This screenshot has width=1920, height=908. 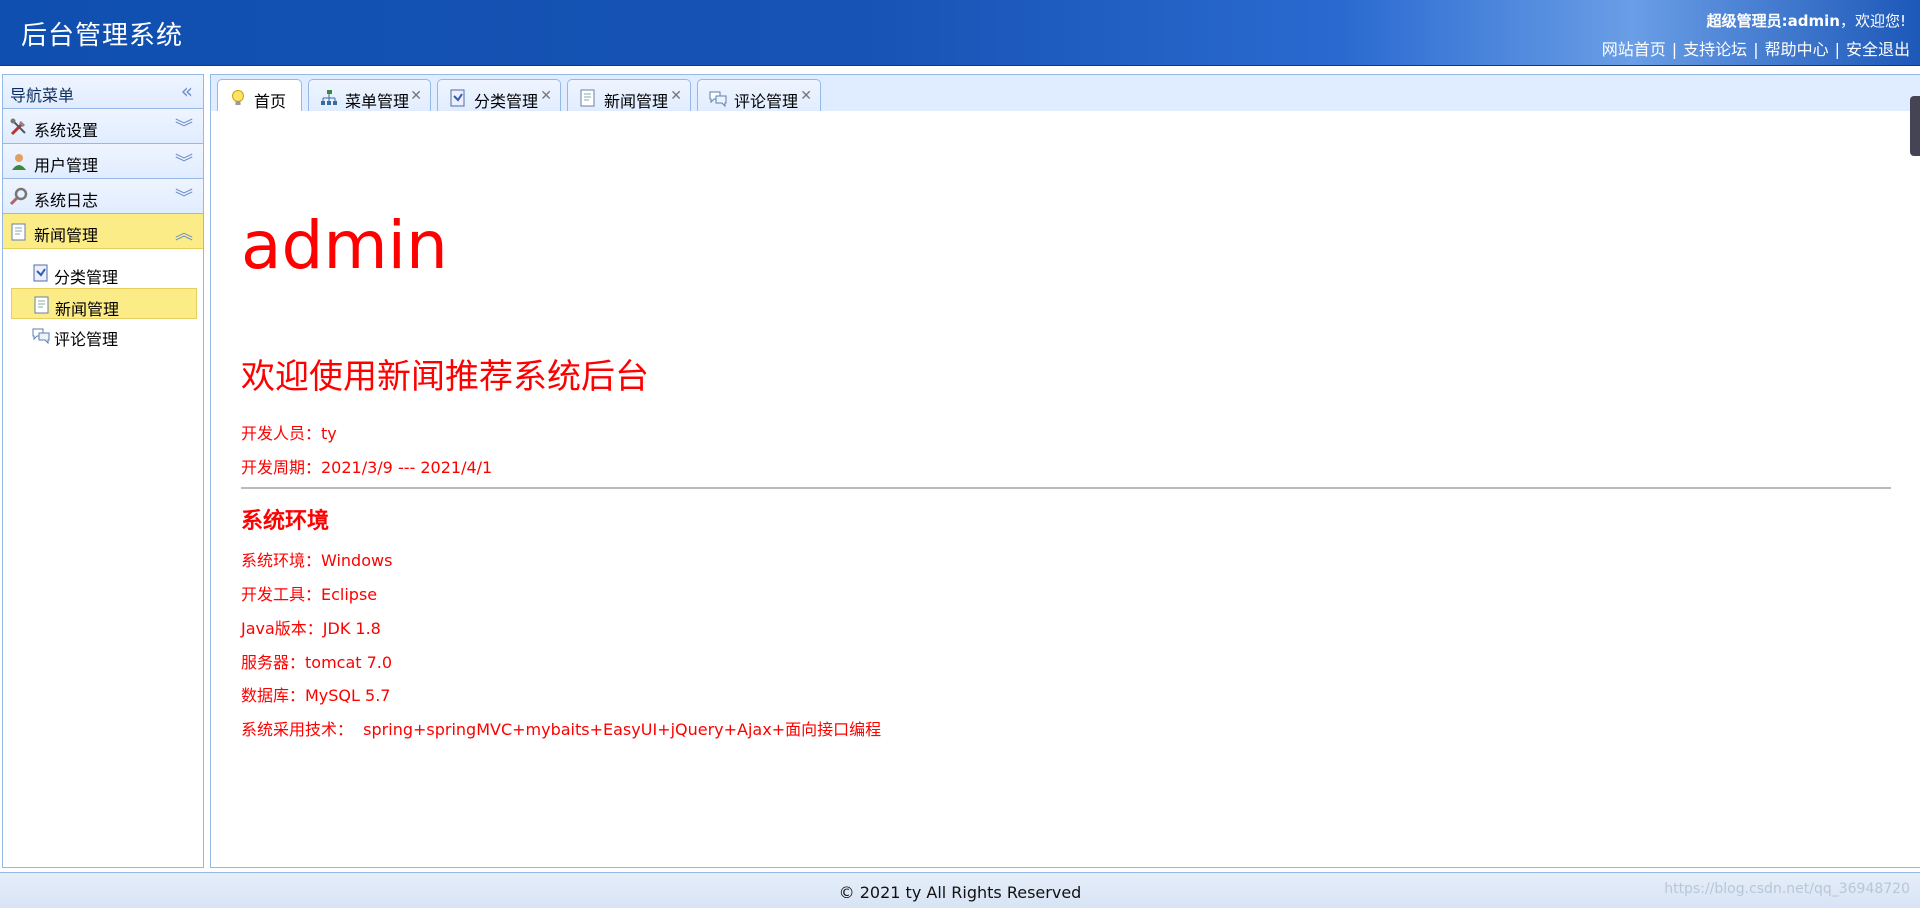 I want to click on sidebar-header: 导航菜单 «, so click(x=103, y=92).